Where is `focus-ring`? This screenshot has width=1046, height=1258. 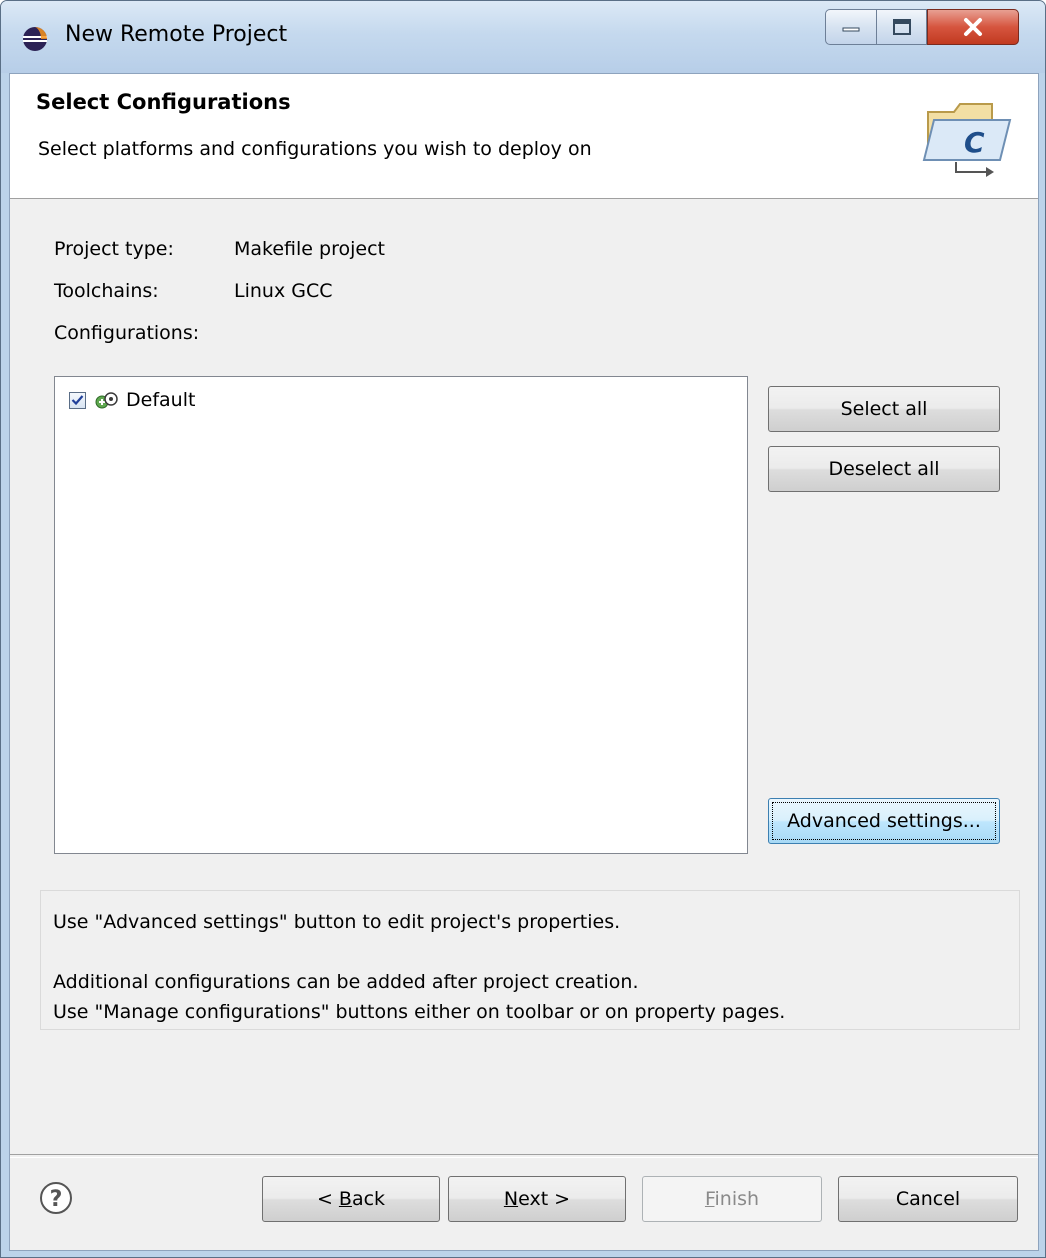
focus-ring is located at coordinates (884, 821).